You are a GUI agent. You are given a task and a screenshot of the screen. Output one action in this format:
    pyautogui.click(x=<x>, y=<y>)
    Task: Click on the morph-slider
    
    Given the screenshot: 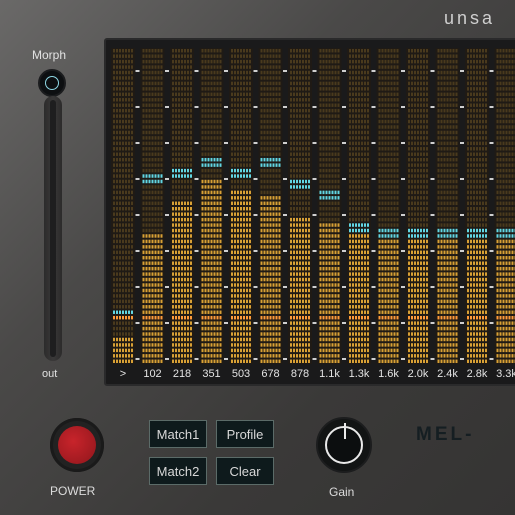 What is the action you would take?
    pyautogui.click(x=53, y=228)
    